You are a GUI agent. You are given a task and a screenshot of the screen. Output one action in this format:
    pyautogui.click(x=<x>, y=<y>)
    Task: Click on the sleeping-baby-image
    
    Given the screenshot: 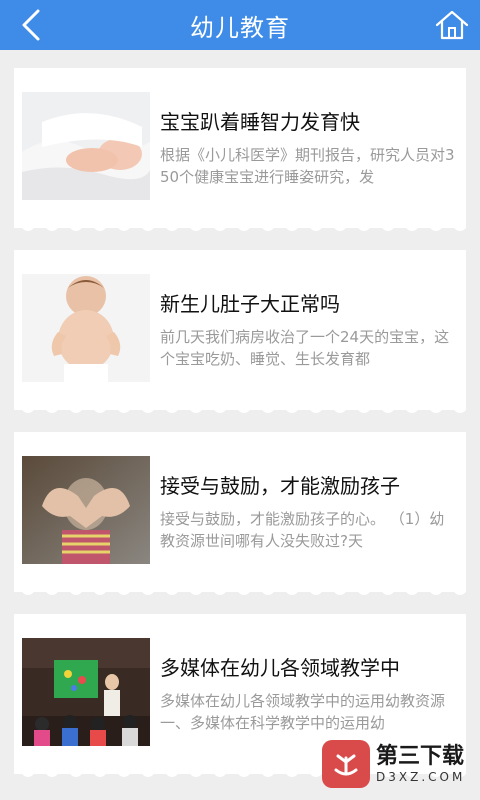 What is the action you would take?
    pyautogui.click(x=86, y=146)
    